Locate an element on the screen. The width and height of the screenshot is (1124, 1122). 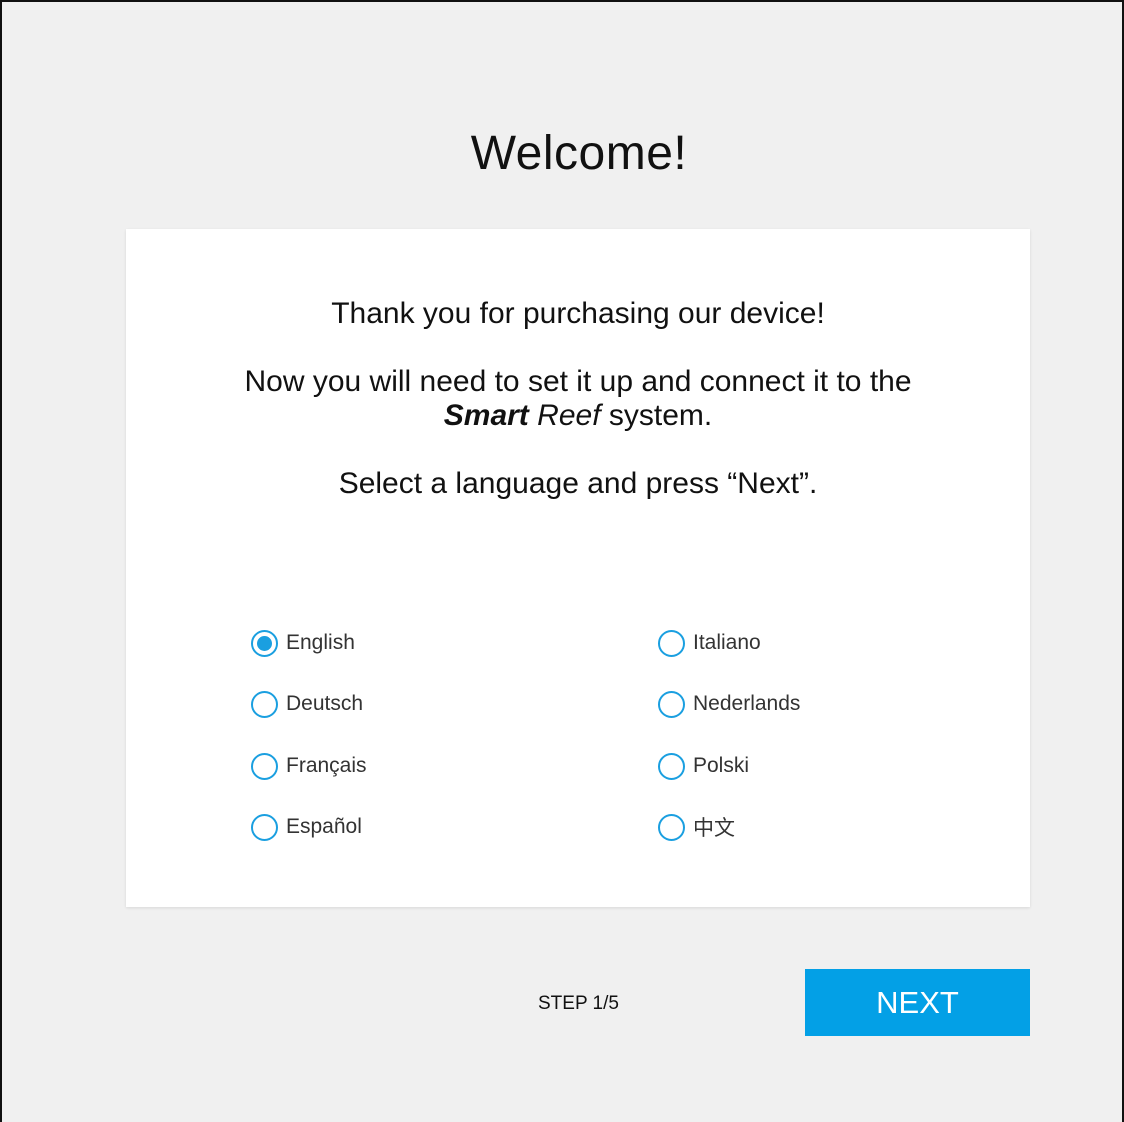
language-label: Français is located at coordinates (326, 765).